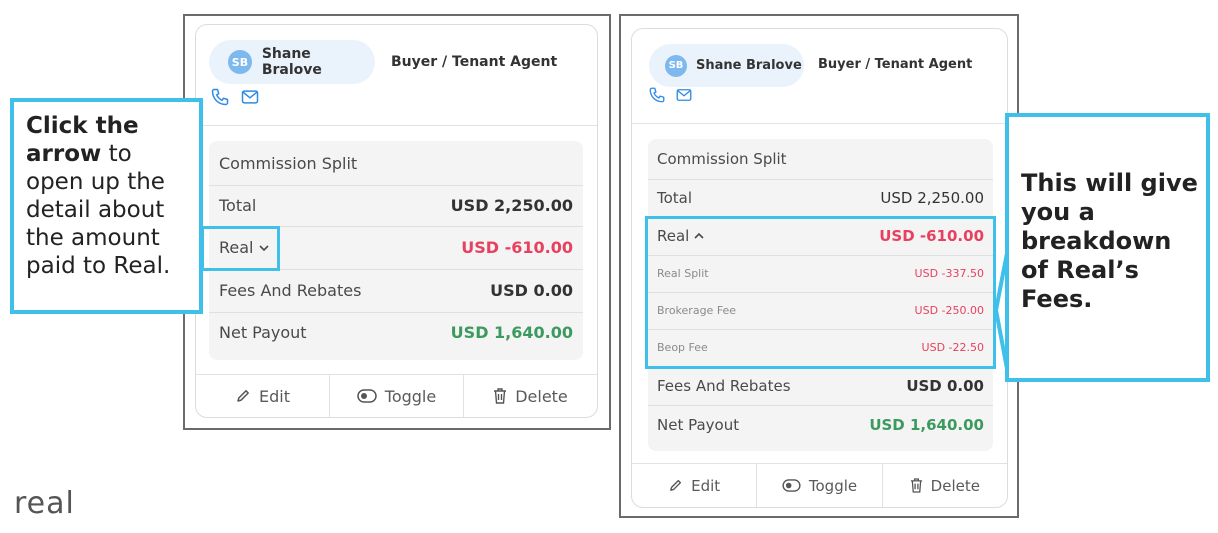  I want to click on real-logo: real, so click(44, 503).